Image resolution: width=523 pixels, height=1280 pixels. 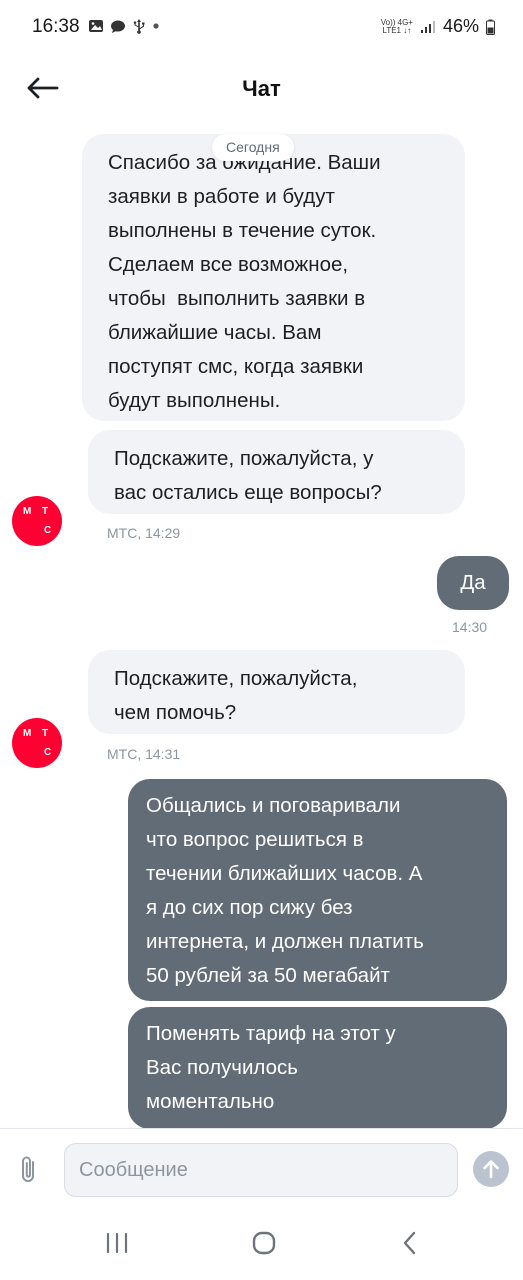 I want to click on notification-icons, so click(x=124, y=26).